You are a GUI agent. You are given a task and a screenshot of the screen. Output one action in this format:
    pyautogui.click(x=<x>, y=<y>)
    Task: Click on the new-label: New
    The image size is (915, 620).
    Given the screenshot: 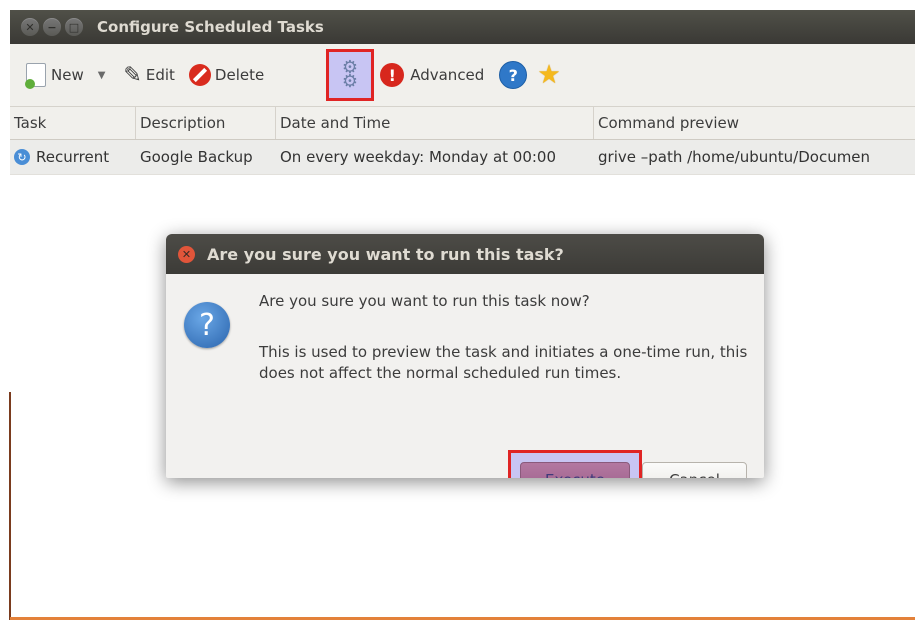 What is the action you would take?
    pyautogui.click(x=67, y=75)
    